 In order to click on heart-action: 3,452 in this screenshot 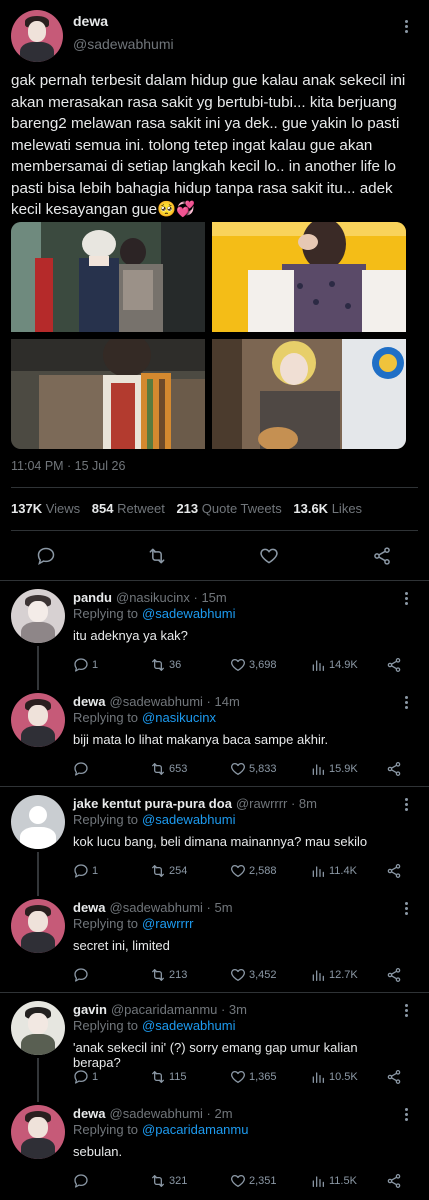, I will do `click(253, 975)`.